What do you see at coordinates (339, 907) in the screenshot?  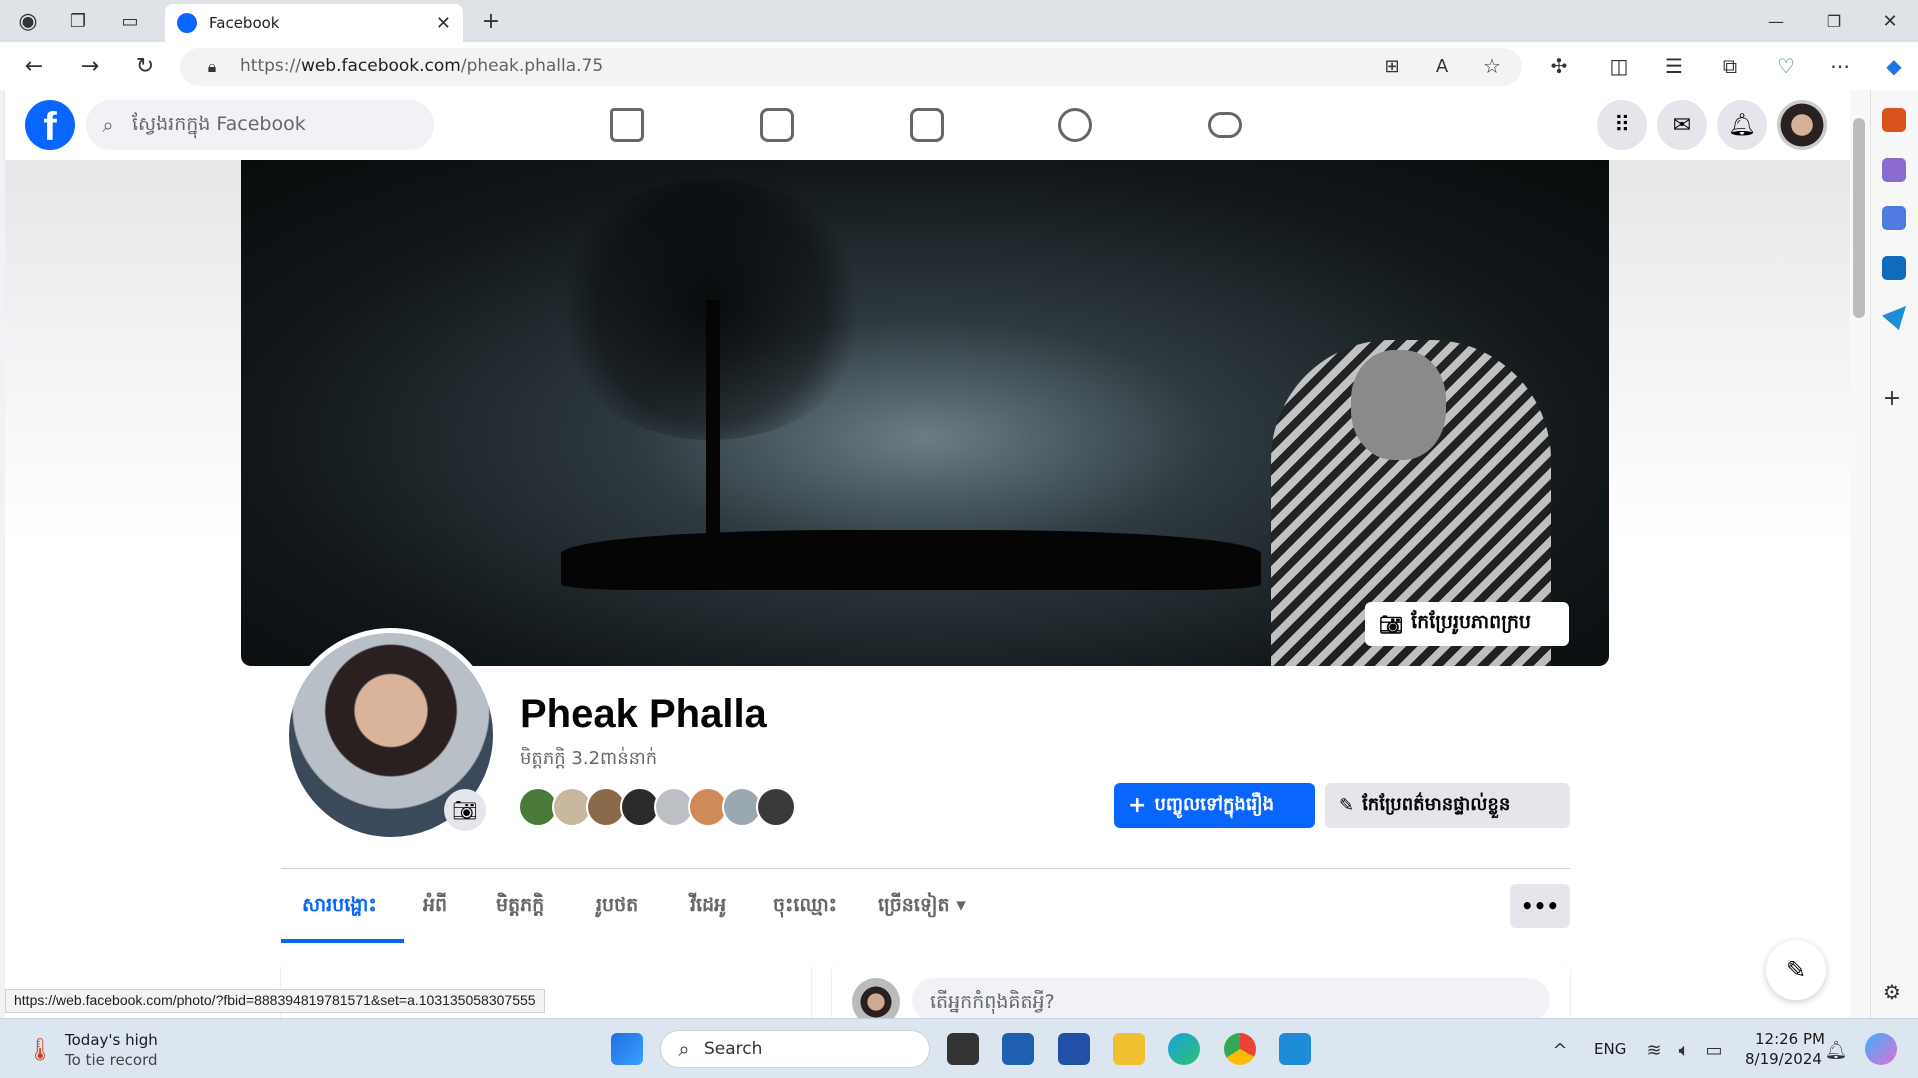 I see `tab-posts: សារបង្ហោះ` at bounding box center [339, 907].